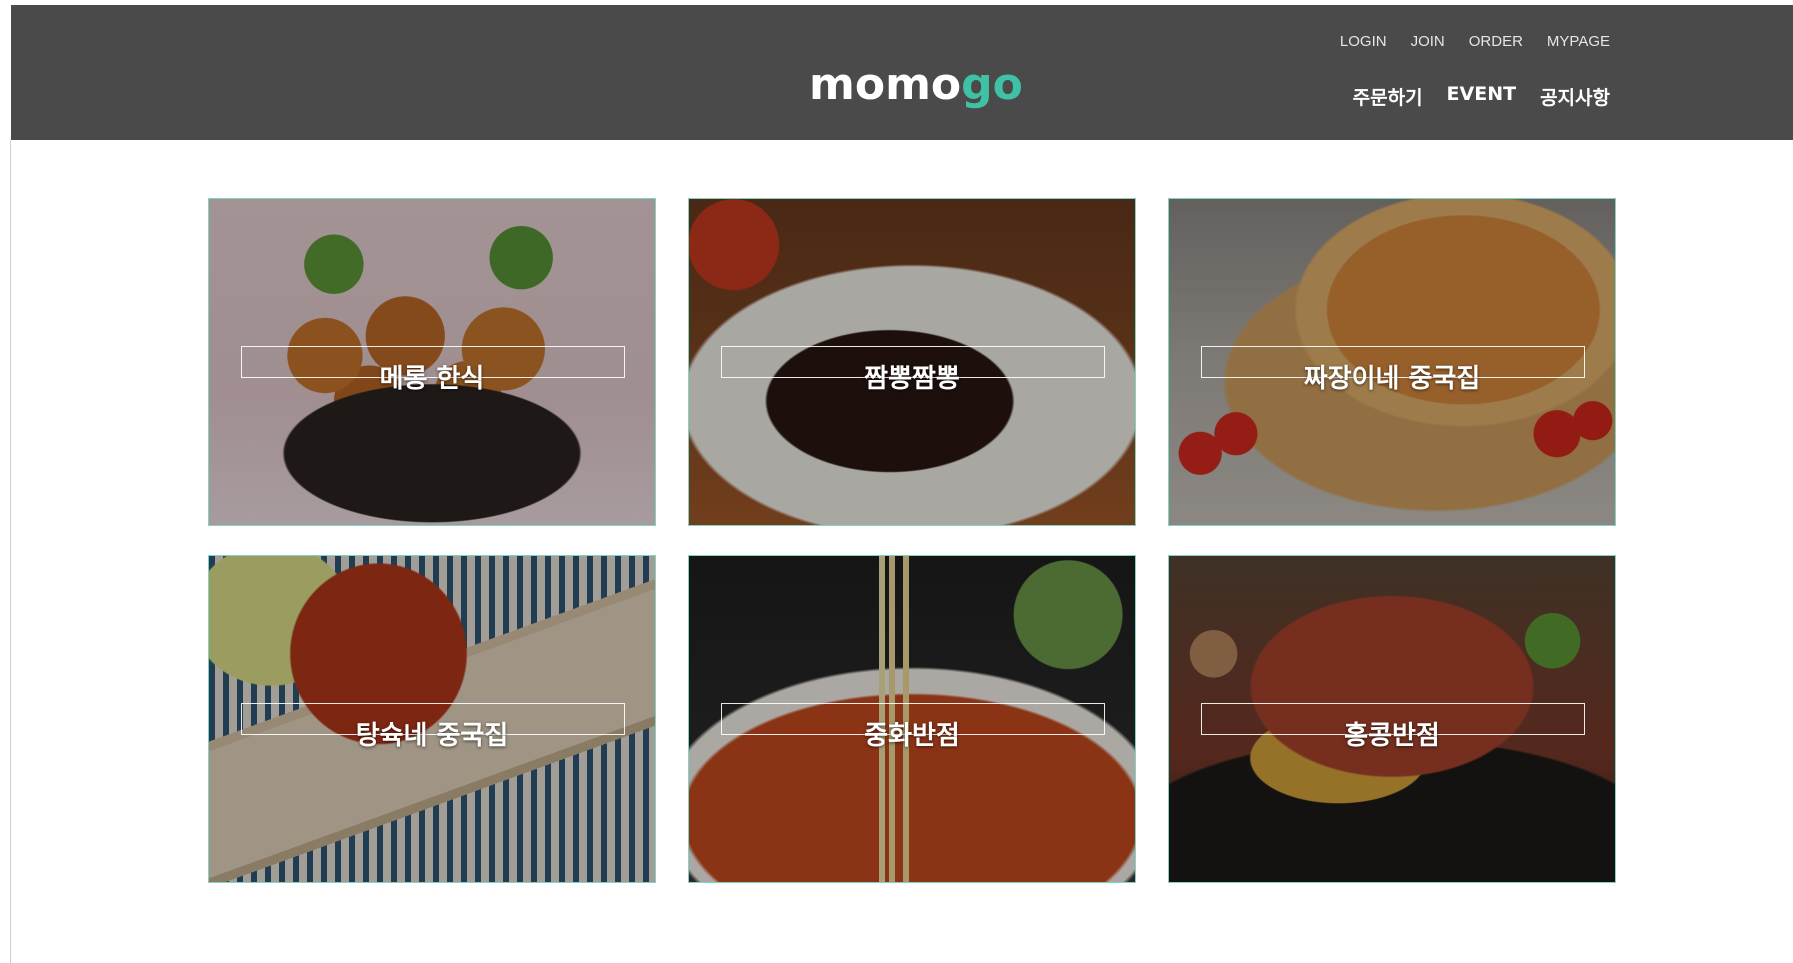 The width and height of the screenshot is (1793, 963). I want to click on utility-nav: LOGIN JOIN ORDER MYPAGE, so click(1475, 41).